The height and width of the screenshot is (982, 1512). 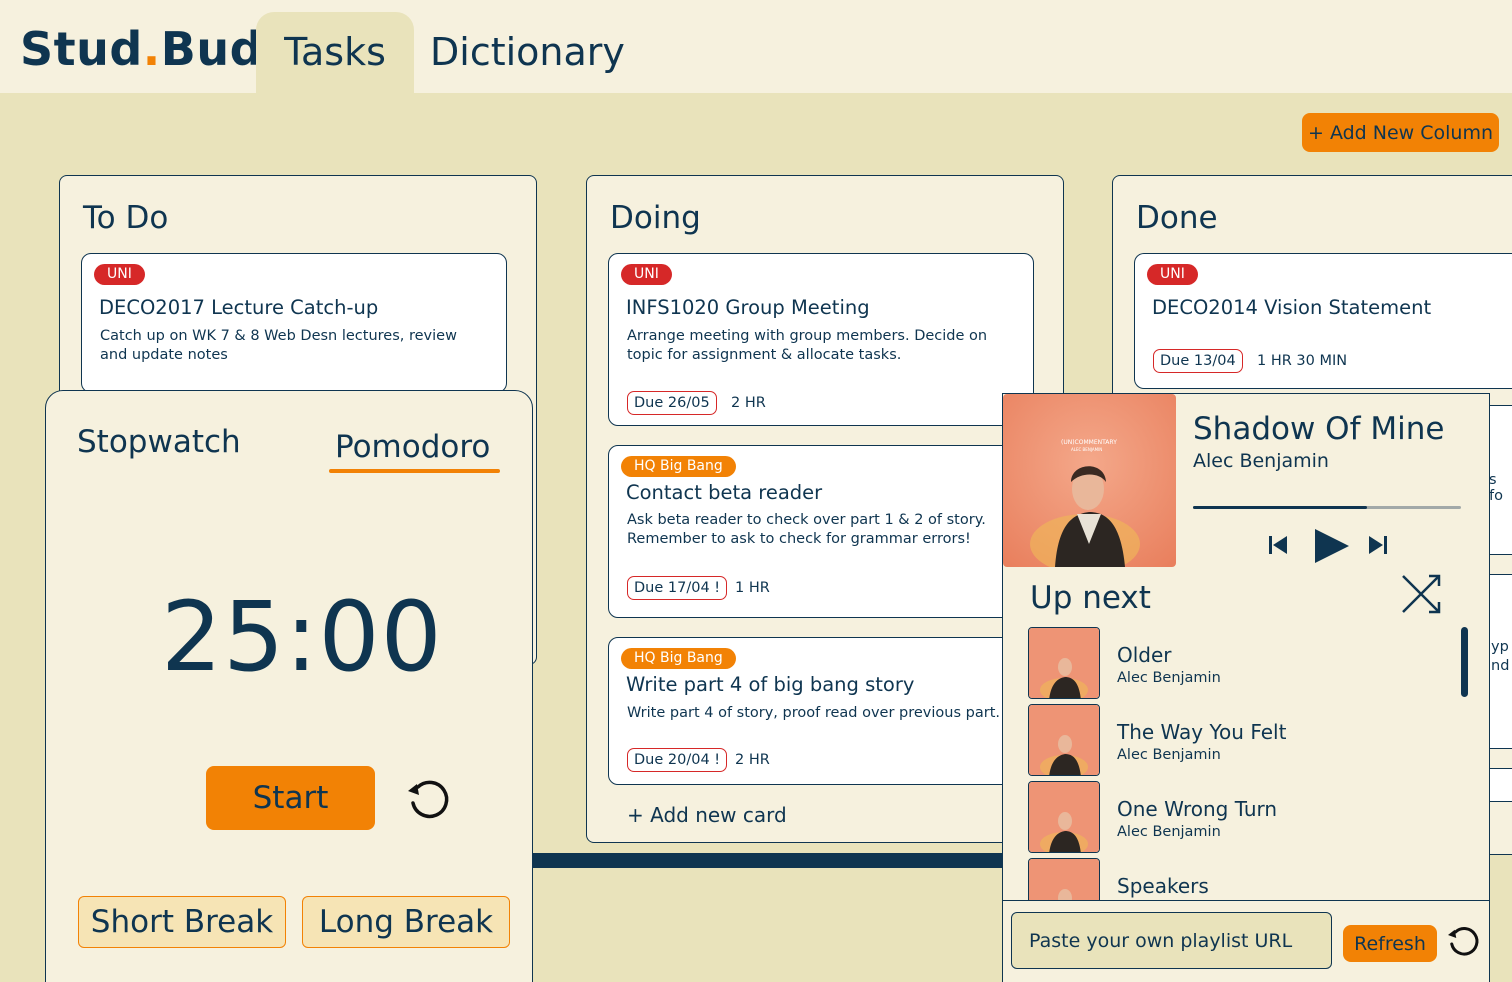 What do you see at coordinates (302, 637) in the screenshot?
I see `timer-display: 25:00` at bounding box center [302, 637].